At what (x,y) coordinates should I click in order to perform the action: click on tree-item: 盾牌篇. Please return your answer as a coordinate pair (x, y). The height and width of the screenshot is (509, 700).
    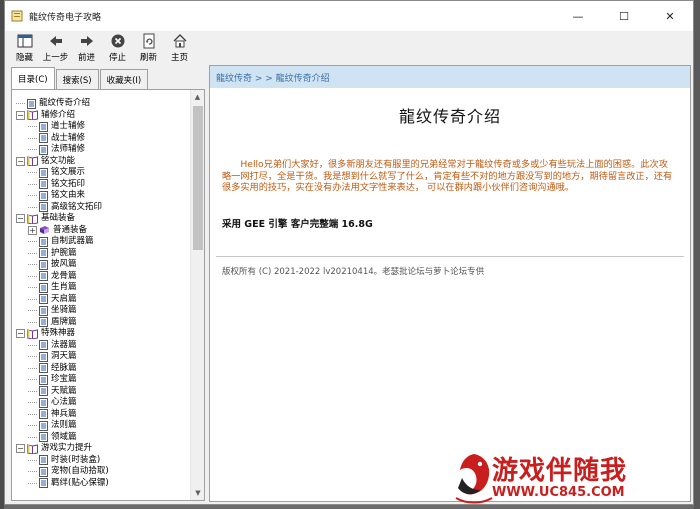
    Looking at the image, I should click on (101, 323).